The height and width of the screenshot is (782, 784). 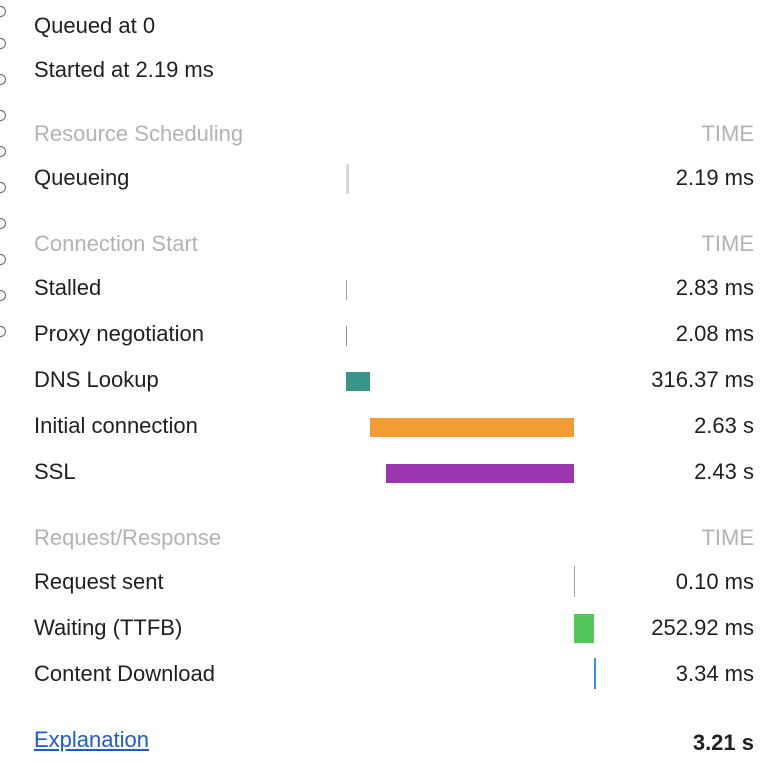 I want to click on bar-ssl, so click(x=480, y=473).